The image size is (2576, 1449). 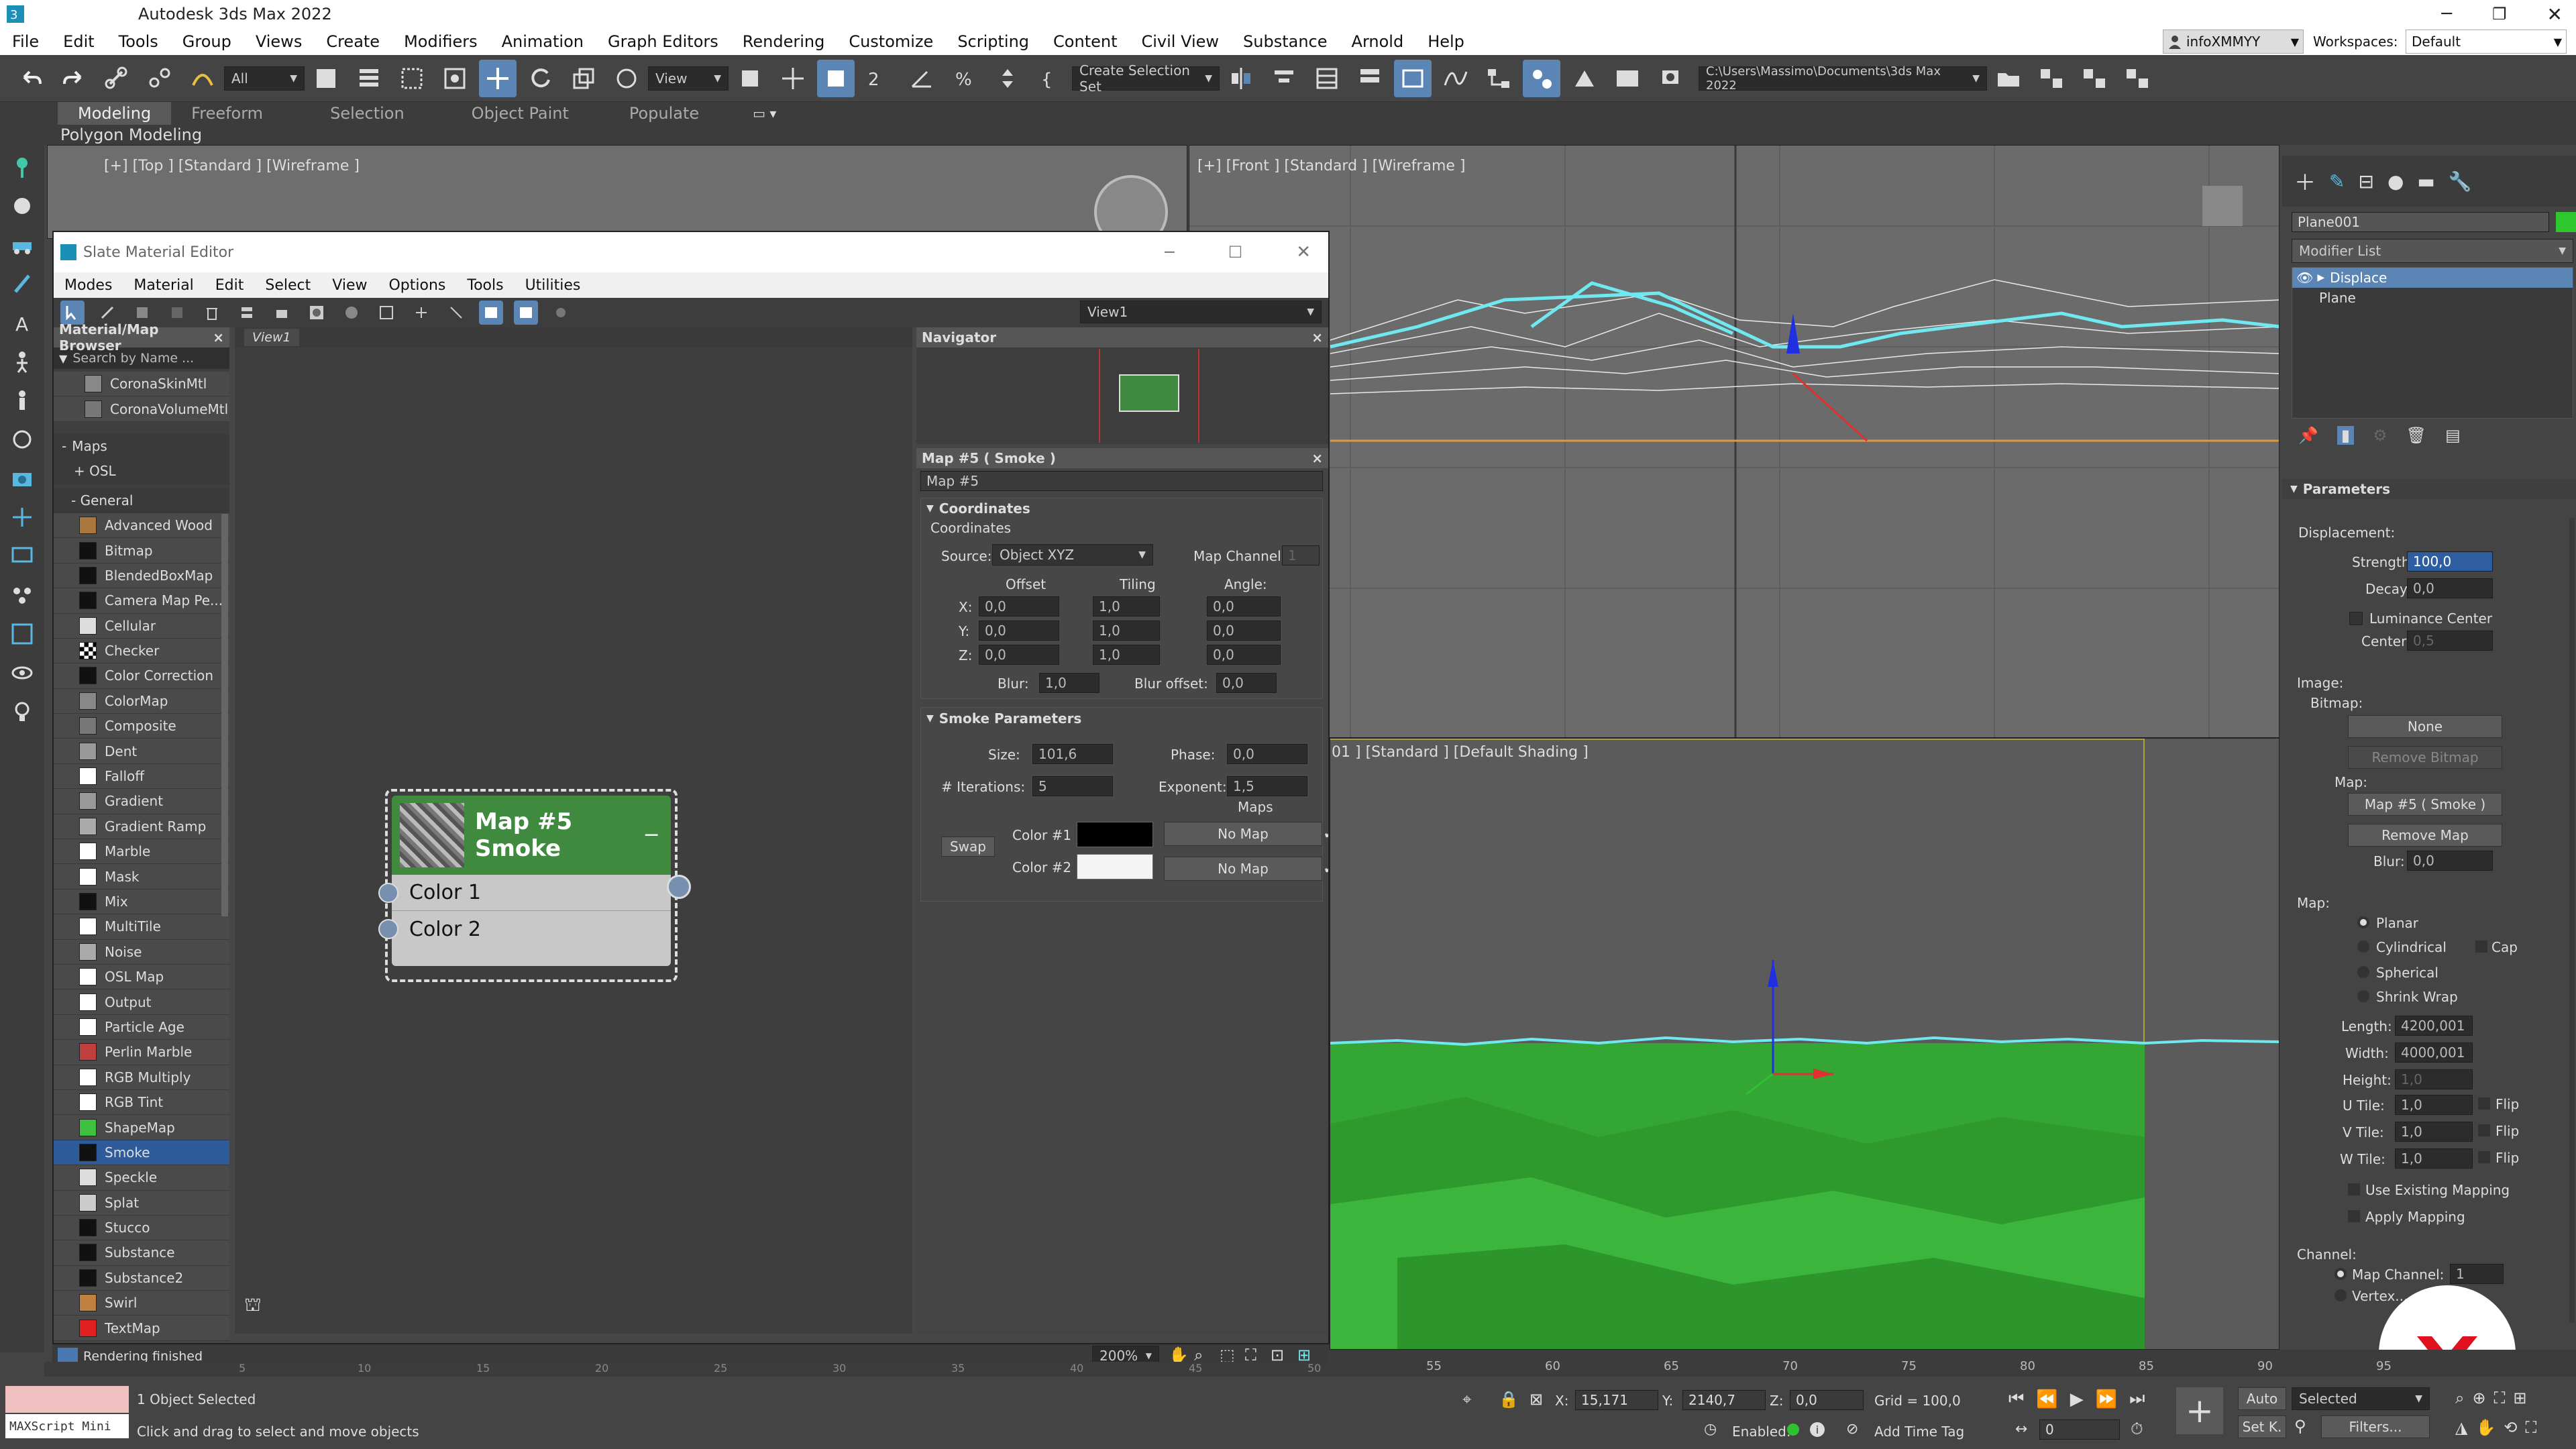 What do you see at coordinates (654, 113) in the screenshot?
I see `ribbon-tab-populate: Populate` at bounding box center [654, 113].